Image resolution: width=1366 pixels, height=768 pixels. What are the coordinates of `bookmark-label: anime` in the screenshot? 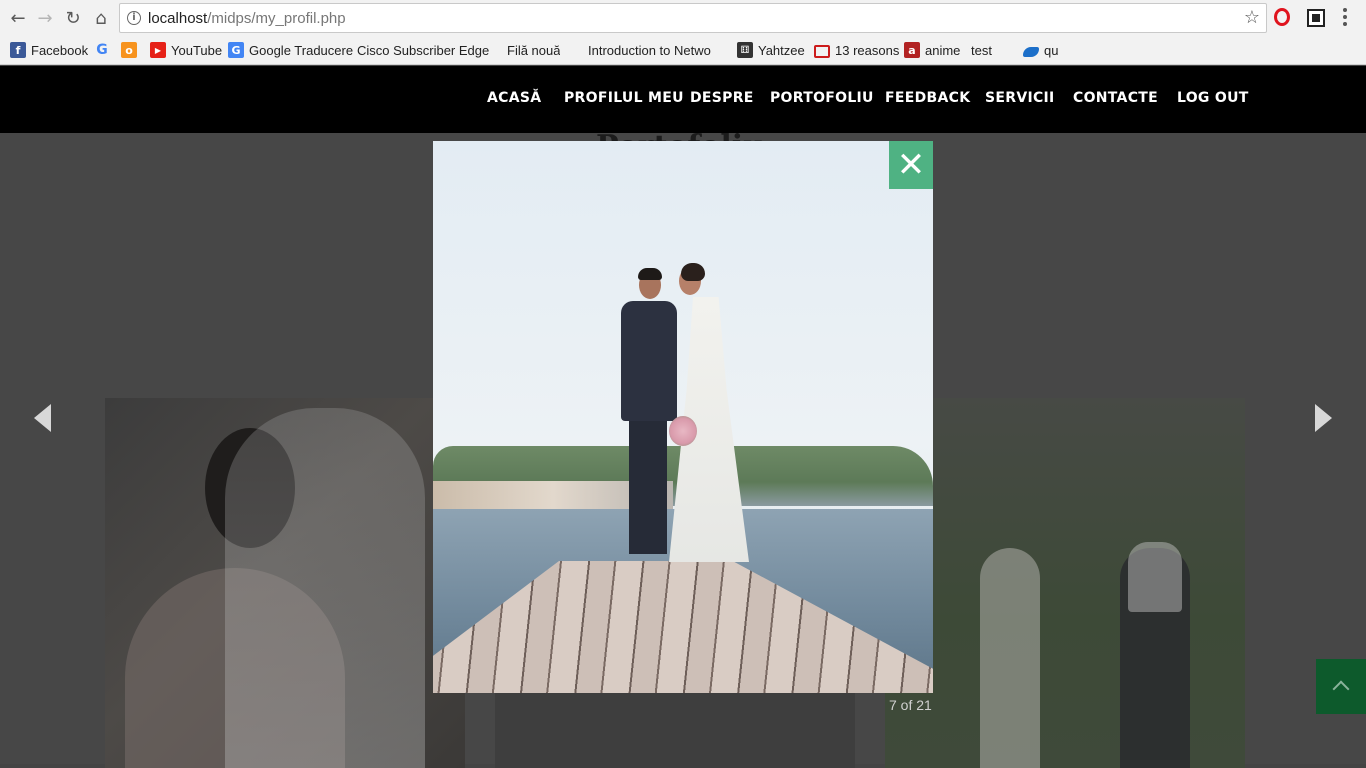 It's located at (943, 50).